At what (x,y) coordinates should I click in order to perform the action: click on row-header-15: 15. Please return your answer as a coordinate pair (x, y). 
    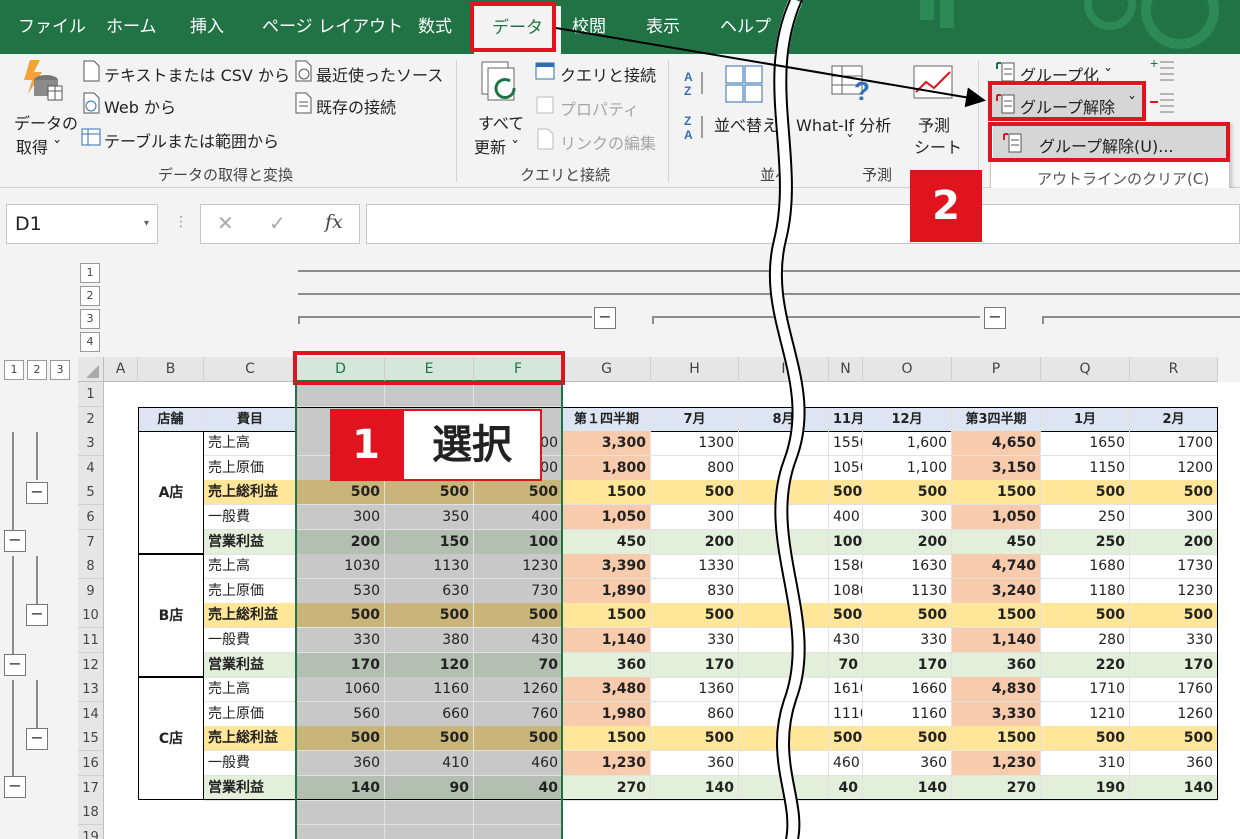
    Looking at the image, I should click on (91, 739).